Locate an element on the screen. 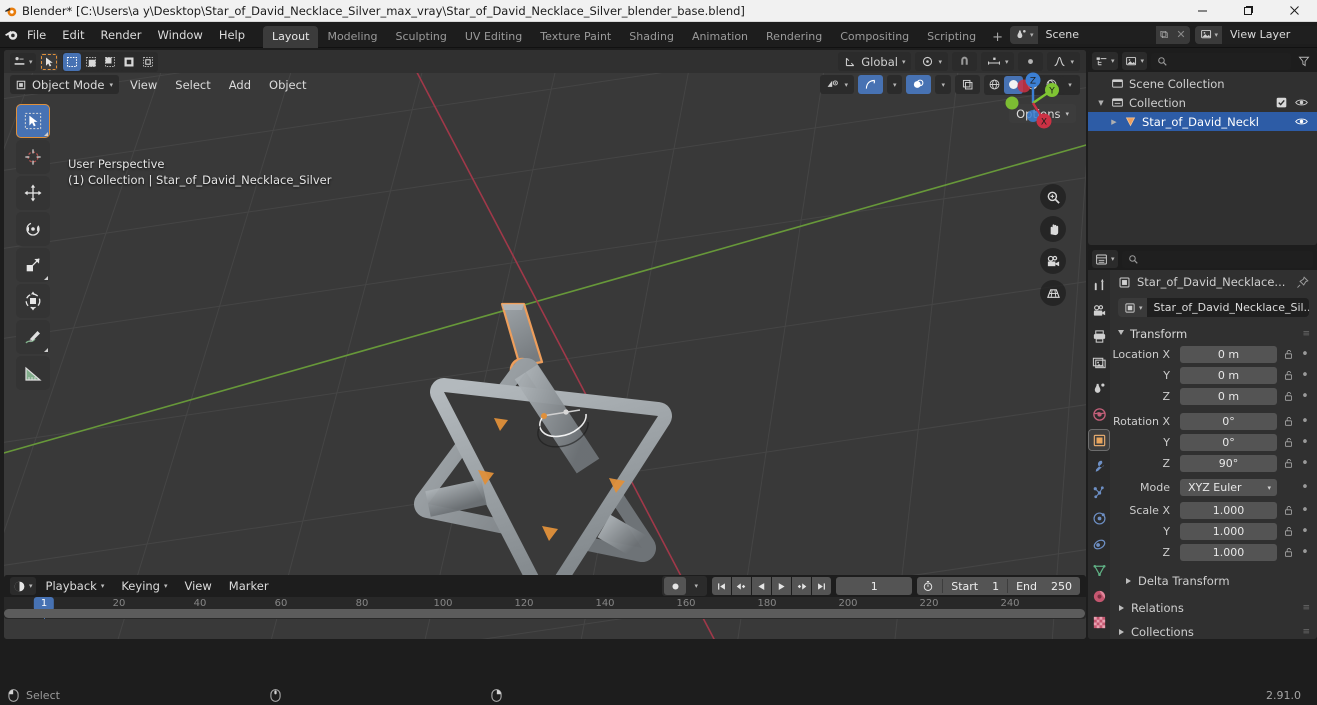  blender-menu-icon is located at coordinates (11, 35).